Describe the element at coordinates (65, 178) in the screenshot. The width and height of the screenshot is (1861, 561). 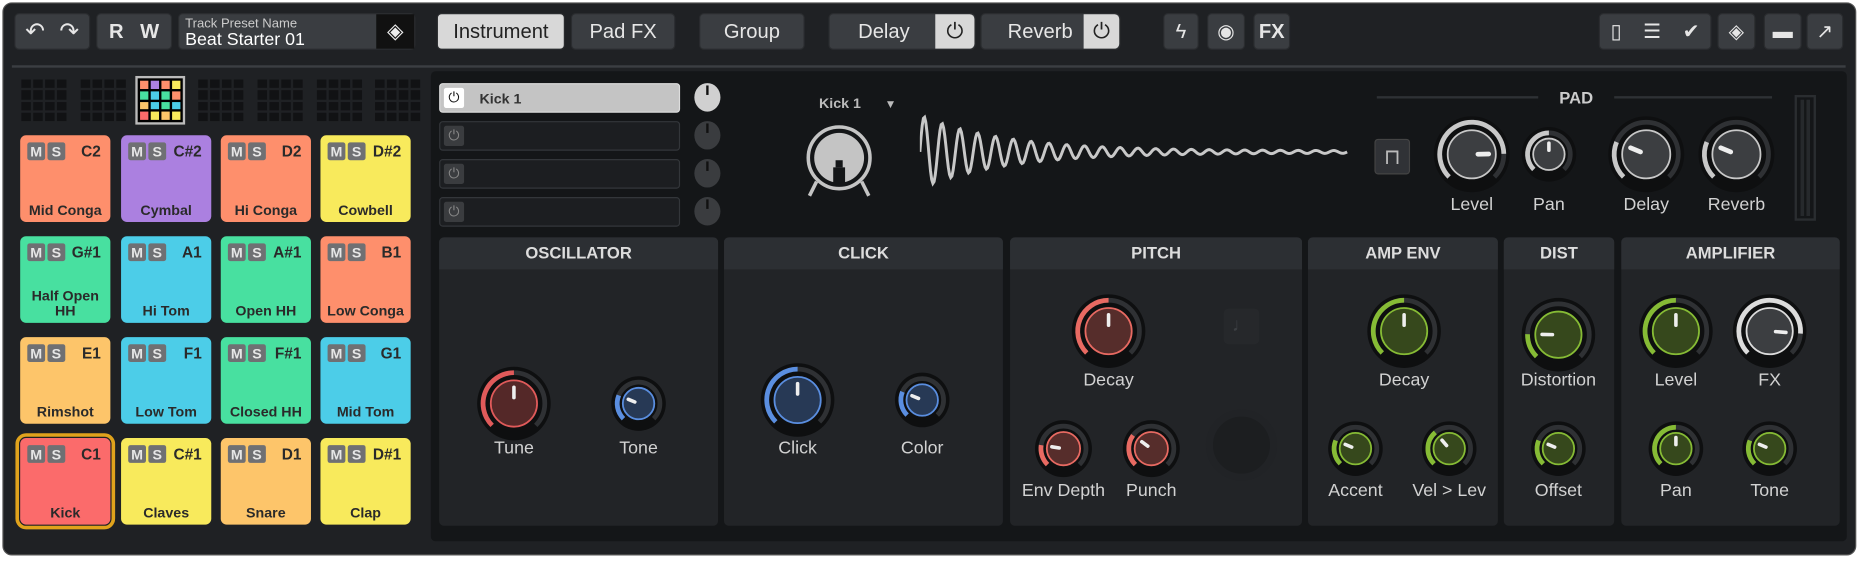
I see `drum-pad: M S C2 Mid Conga` at that location.